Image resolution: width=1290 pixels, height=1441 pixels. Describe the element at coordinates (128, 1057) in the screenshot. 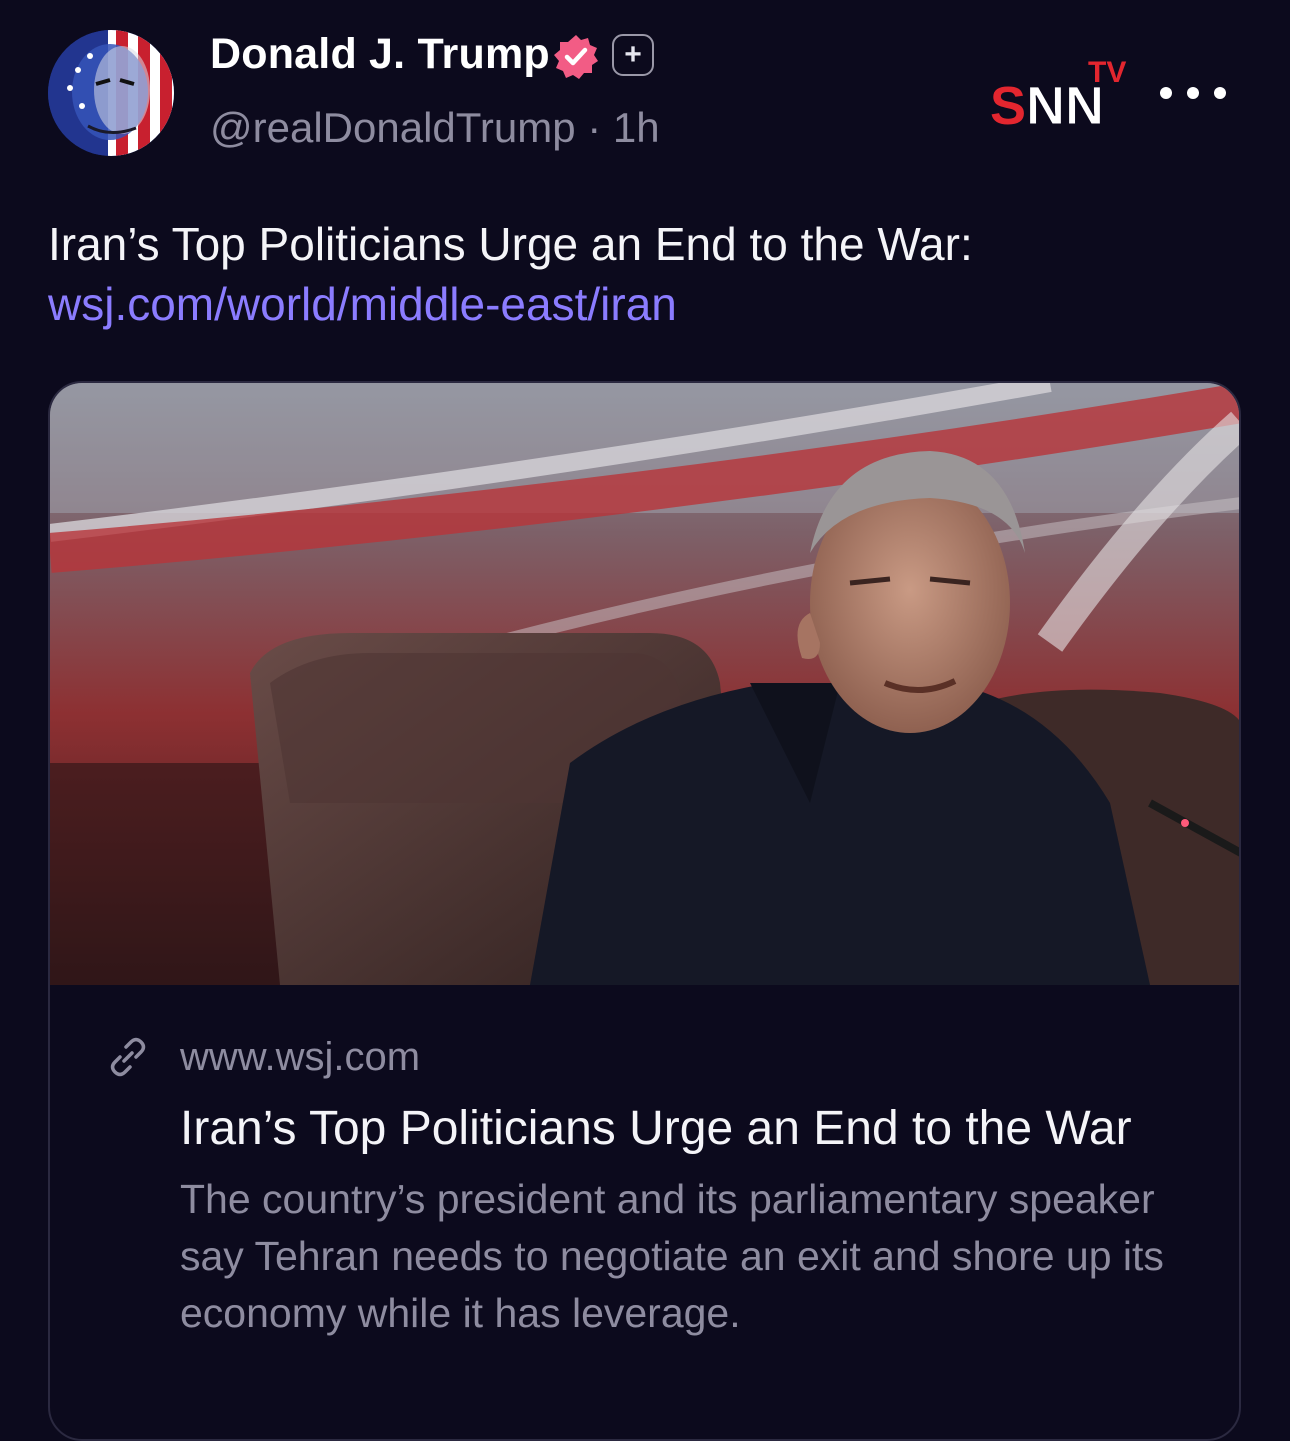

I see `link-icon` at that location.